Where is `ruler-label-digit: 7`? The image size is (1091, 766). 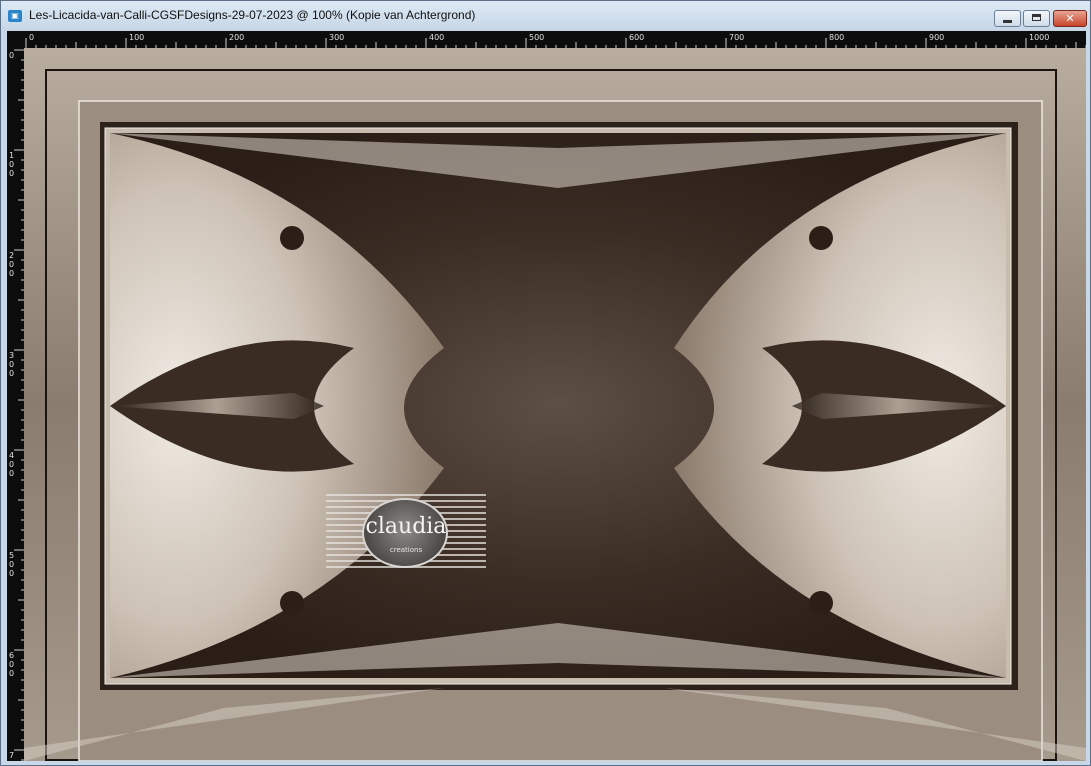 ruler-label-digit: 7 is located at coordinates (11, 755).